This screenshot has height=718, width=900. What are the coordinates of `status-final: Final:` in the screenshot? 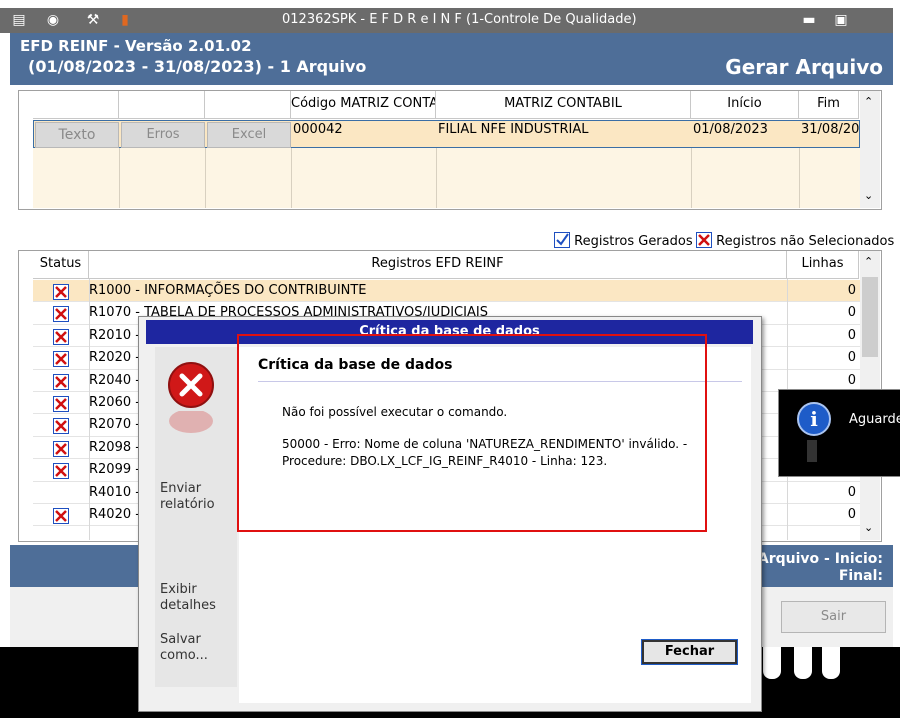 It's located at (860, 576).